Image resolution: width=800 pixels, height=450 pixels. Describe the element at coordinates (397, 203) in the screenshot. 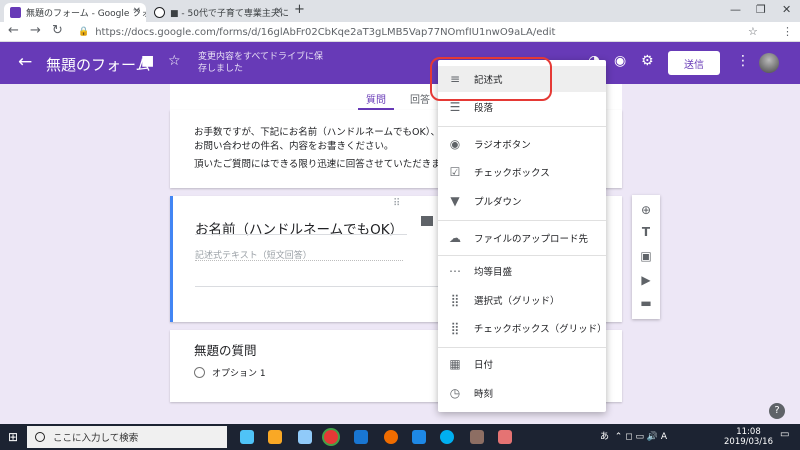

I see `drag-handle-icon: ⠿` at that location.